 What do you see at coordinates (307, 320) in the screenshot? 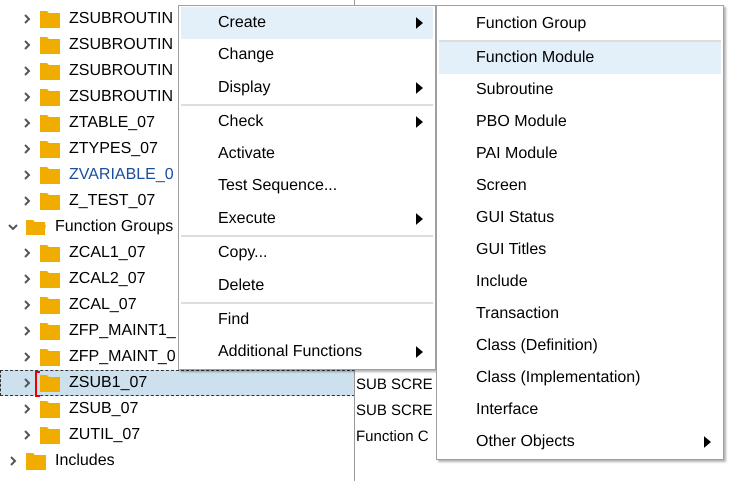
I see `menu-item: Find` at bounding box center [307, 320].